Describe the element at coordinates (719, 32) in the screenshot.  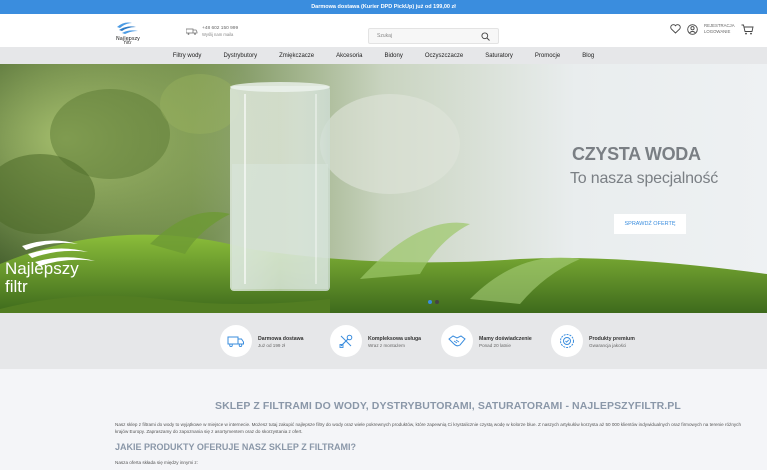
I see `login-link: LOGOWANIE` at that location.